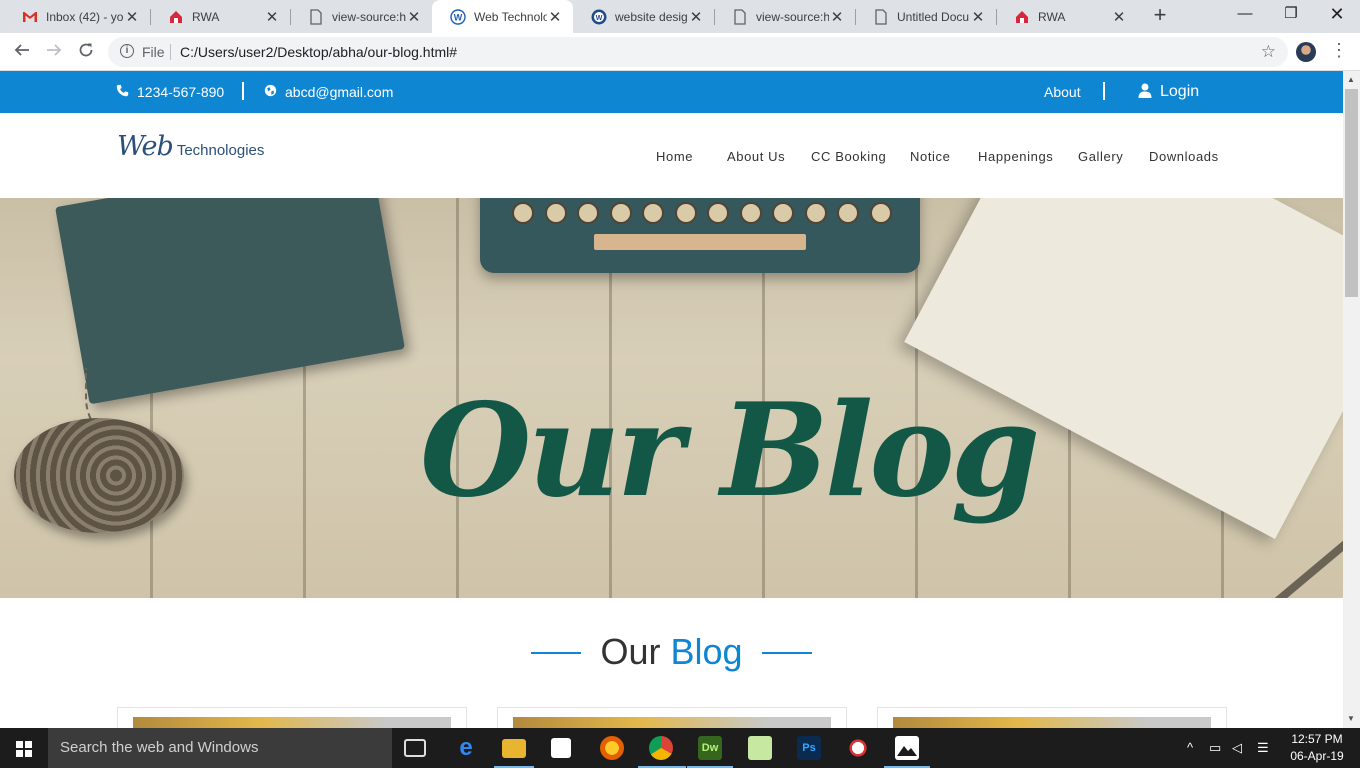 Image resolution: width=1360 pixels, height=769 pixels. Describe the element at coordinates (730, 451) in the screenshot. I see `hero-title: Our Blog` at that location.